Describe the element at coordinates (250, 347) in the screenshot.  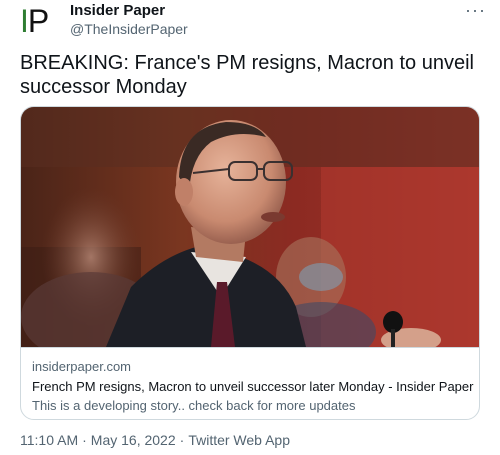
I see `card-divider` at that location.